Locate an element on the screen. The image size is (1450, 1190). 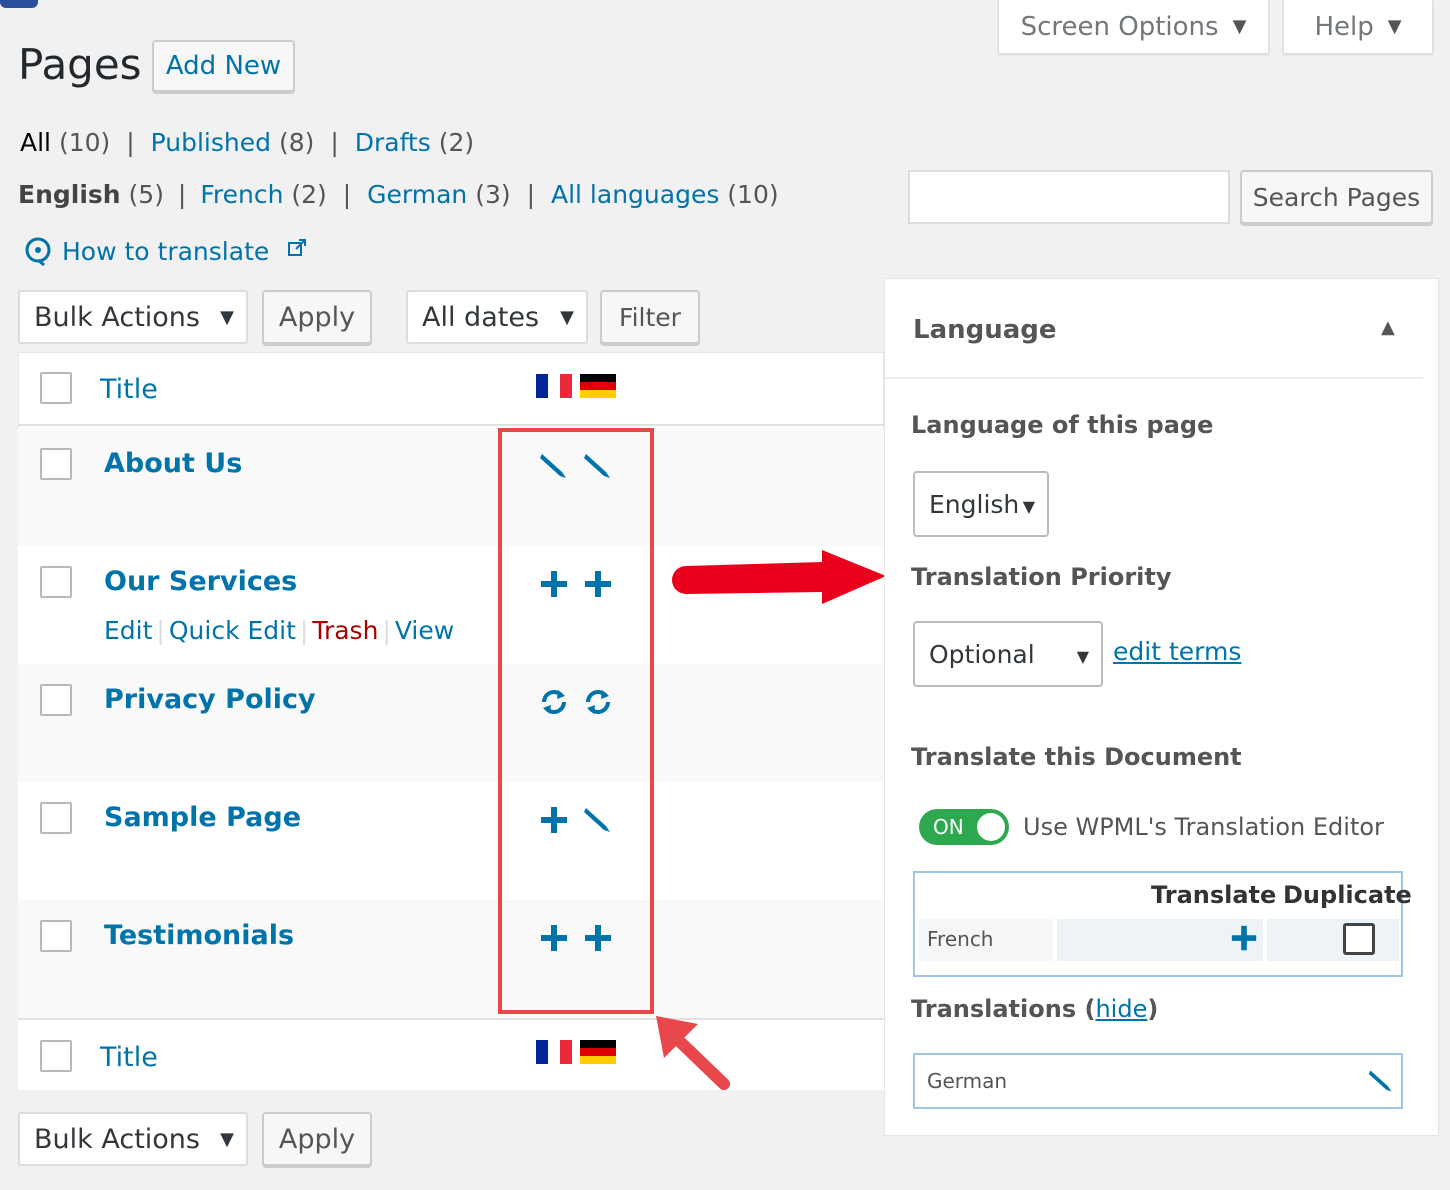
table-row: About Us is located at coordinates (451, 487).